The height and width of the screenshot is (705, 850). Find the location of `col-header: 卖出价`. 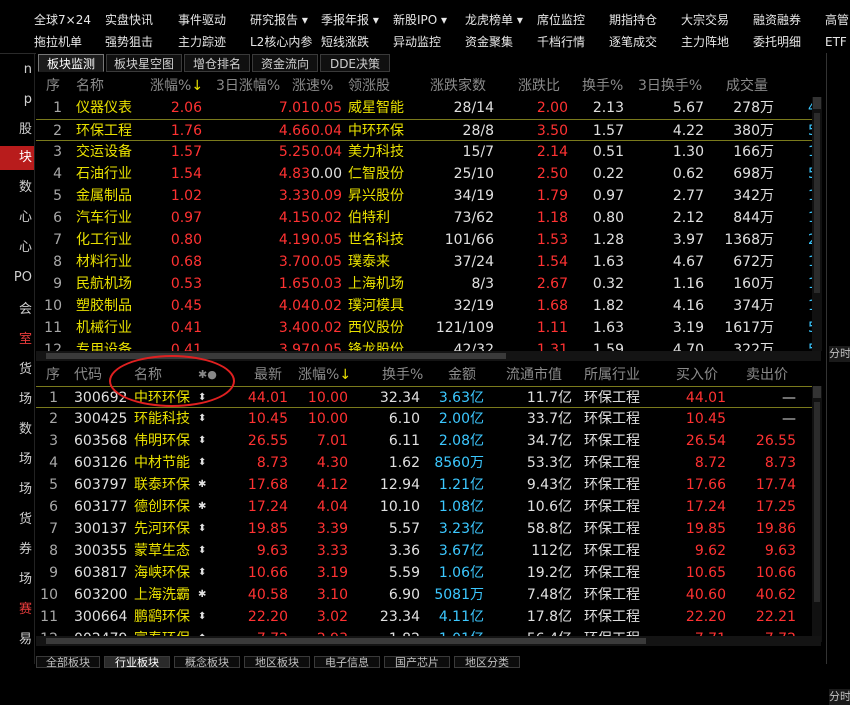

col-header: 卖出价 is located at coordinates (767, 375).